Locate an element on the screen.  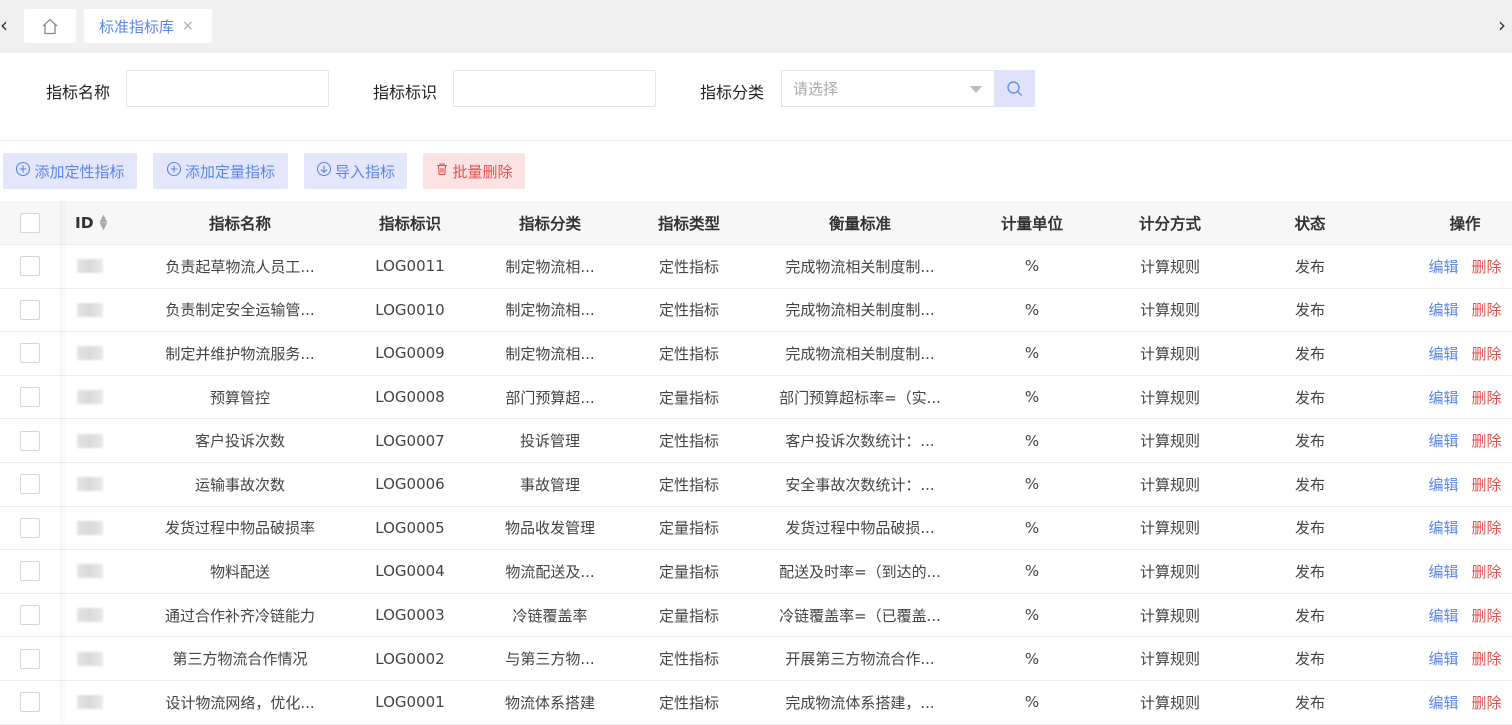
tabs-scroll-left-icon: ‹ is located at coordinates (7, 25).